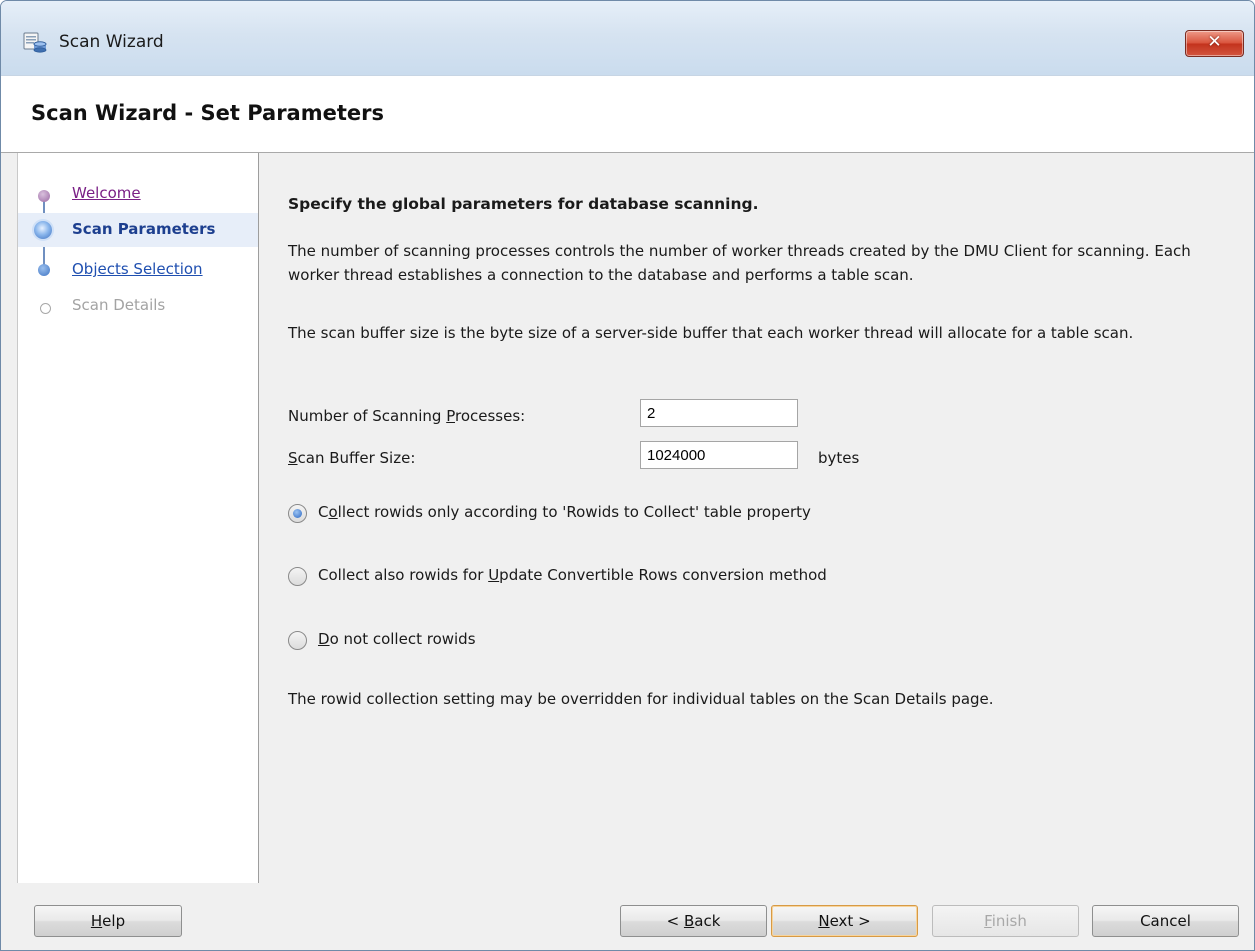 The height and width of the screenshot is (951, 1255). I want to click on close-button: ✕, so click(1214, 43).